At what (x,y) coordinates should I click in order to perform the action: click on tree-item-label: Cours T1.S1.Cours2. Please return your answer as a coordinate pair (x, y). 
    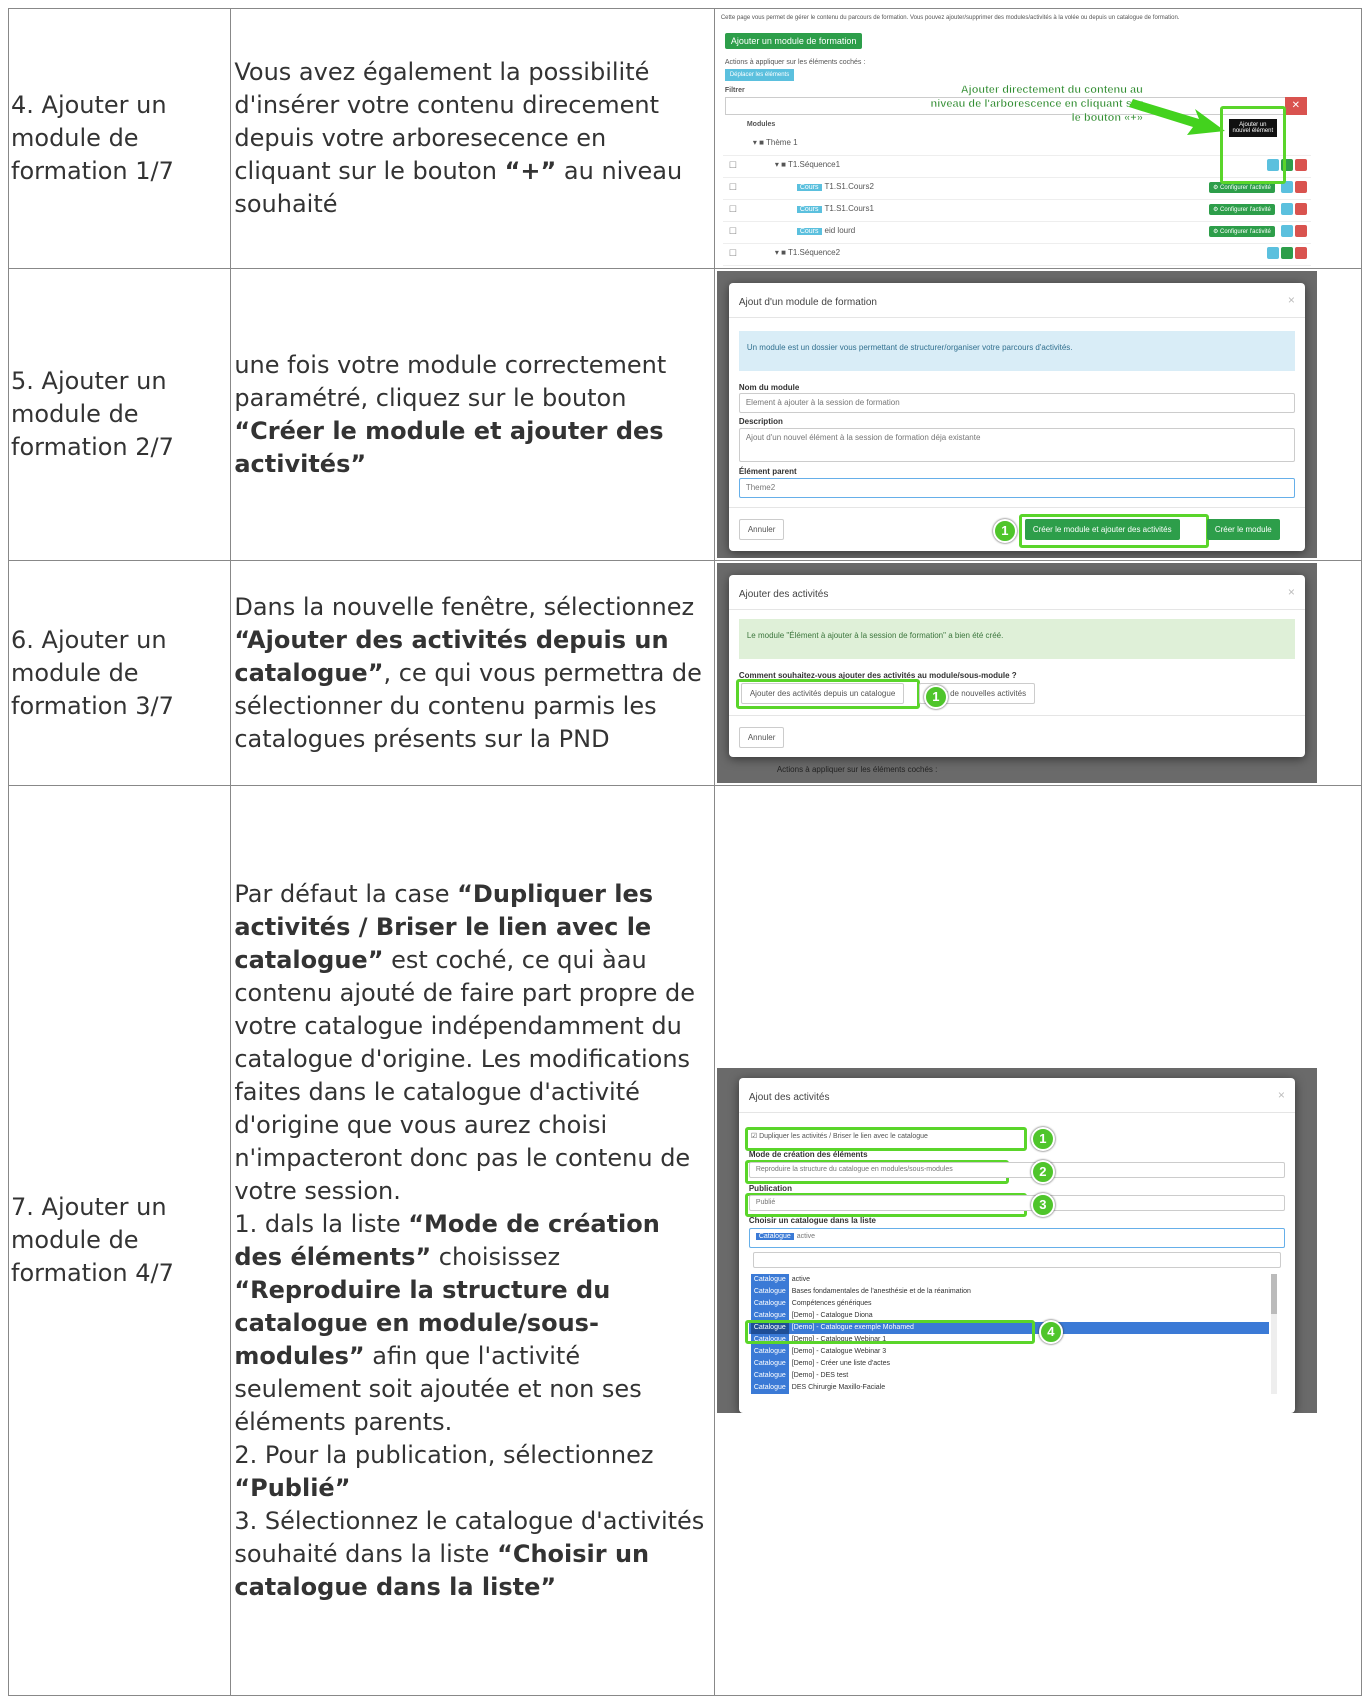
    Looking at the image, I should click on (835, 186).